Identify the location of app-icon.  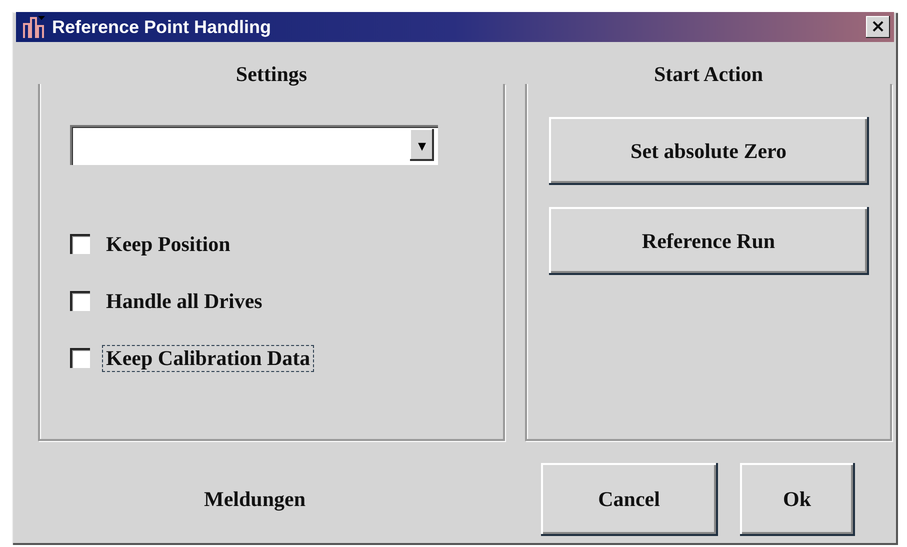
(33, 27).